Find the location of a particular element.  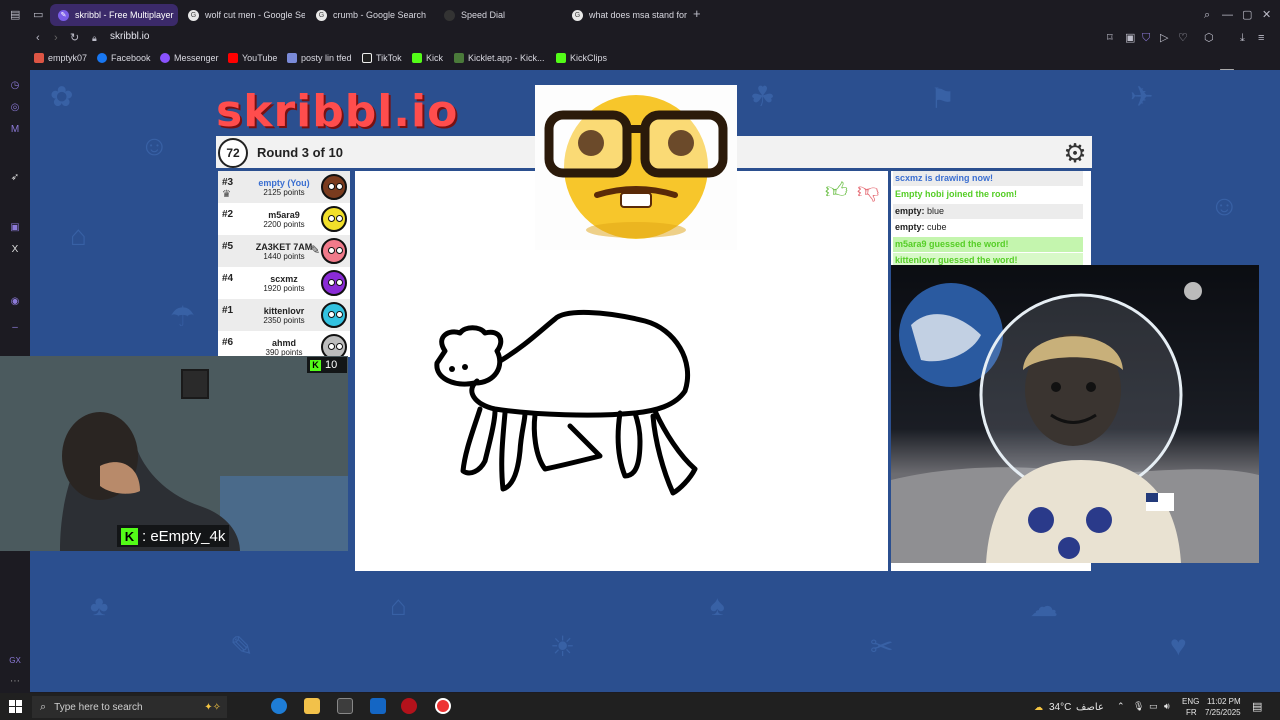

player-row: #4 scxmz 1920 points is located at coordinates (284, 283).